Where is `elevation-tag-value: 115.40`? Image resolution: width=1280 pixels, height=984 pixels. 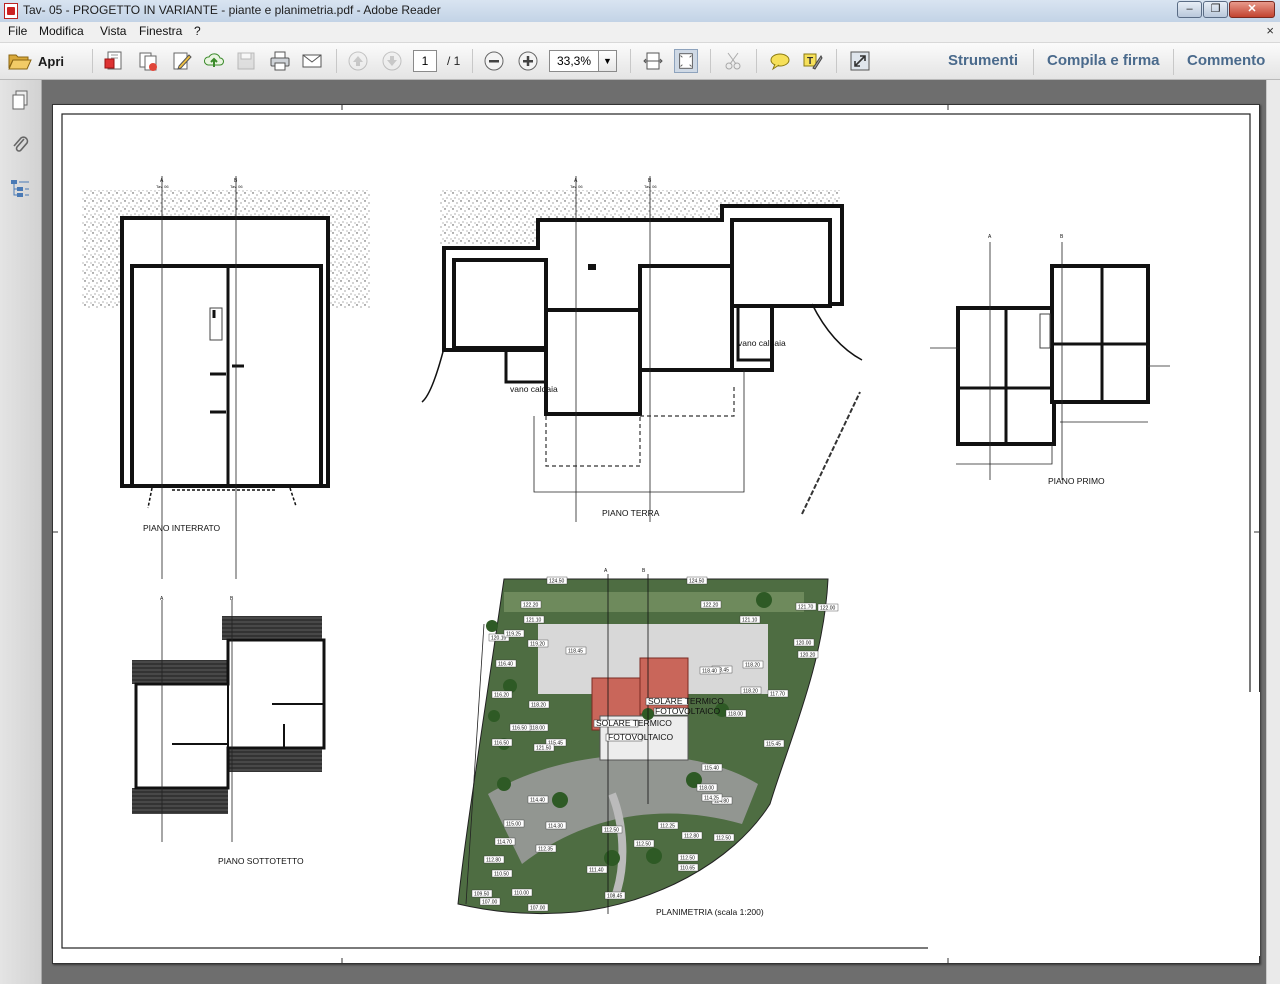 elevation-tag-value: 115.40 is located at coordinates (711, 769).